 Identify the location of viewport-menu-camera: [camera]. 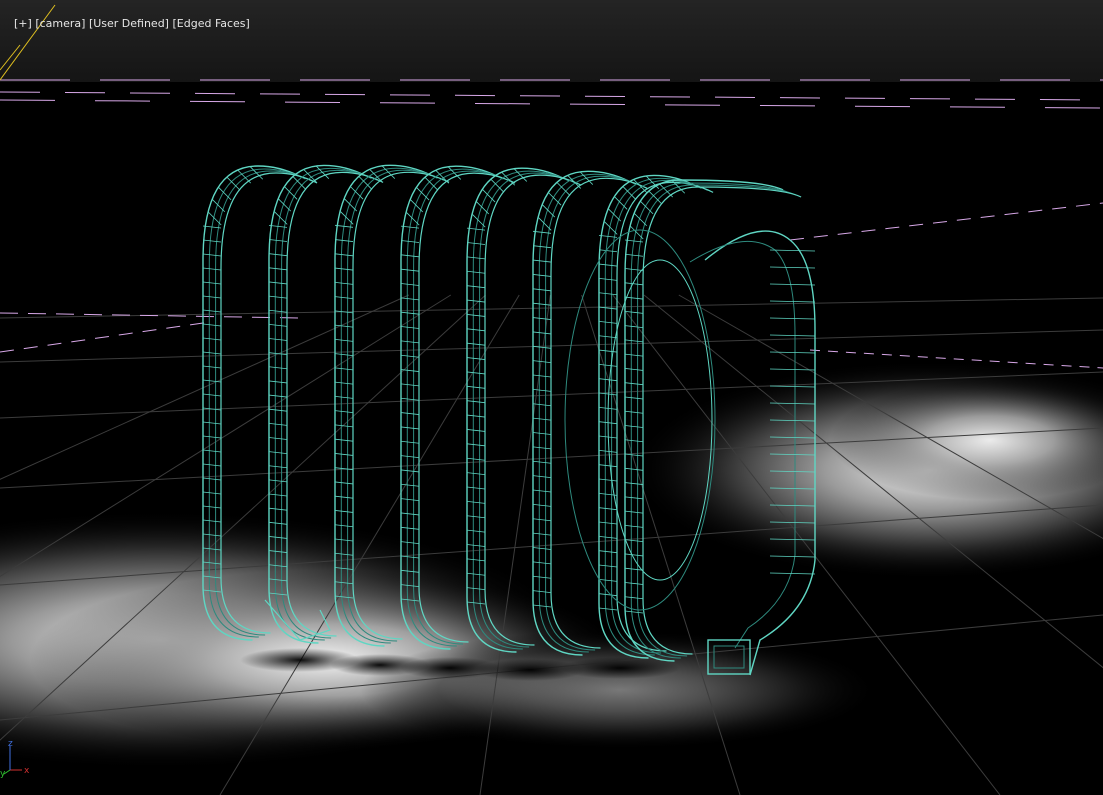
(60, 23).